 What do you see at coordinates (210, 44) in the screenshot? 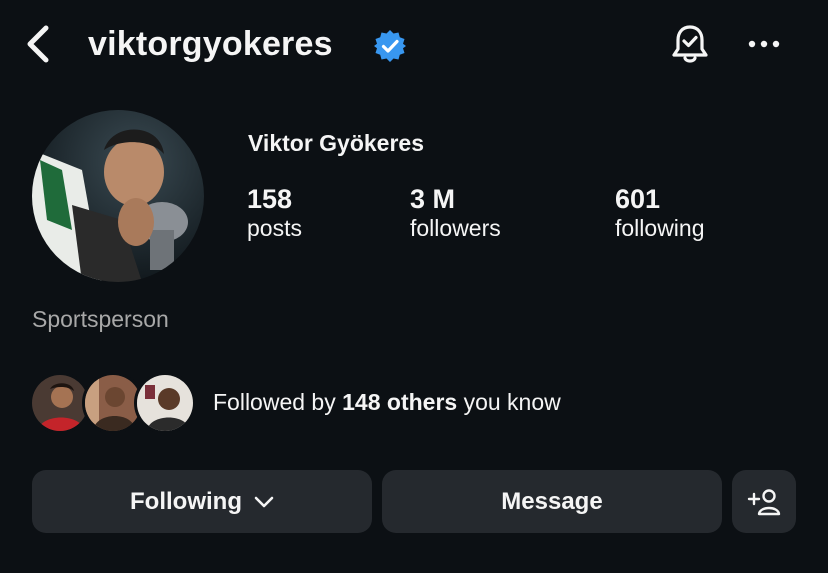
I see `profile-username: viktorgyokeres` at bounding box center [210, 44].